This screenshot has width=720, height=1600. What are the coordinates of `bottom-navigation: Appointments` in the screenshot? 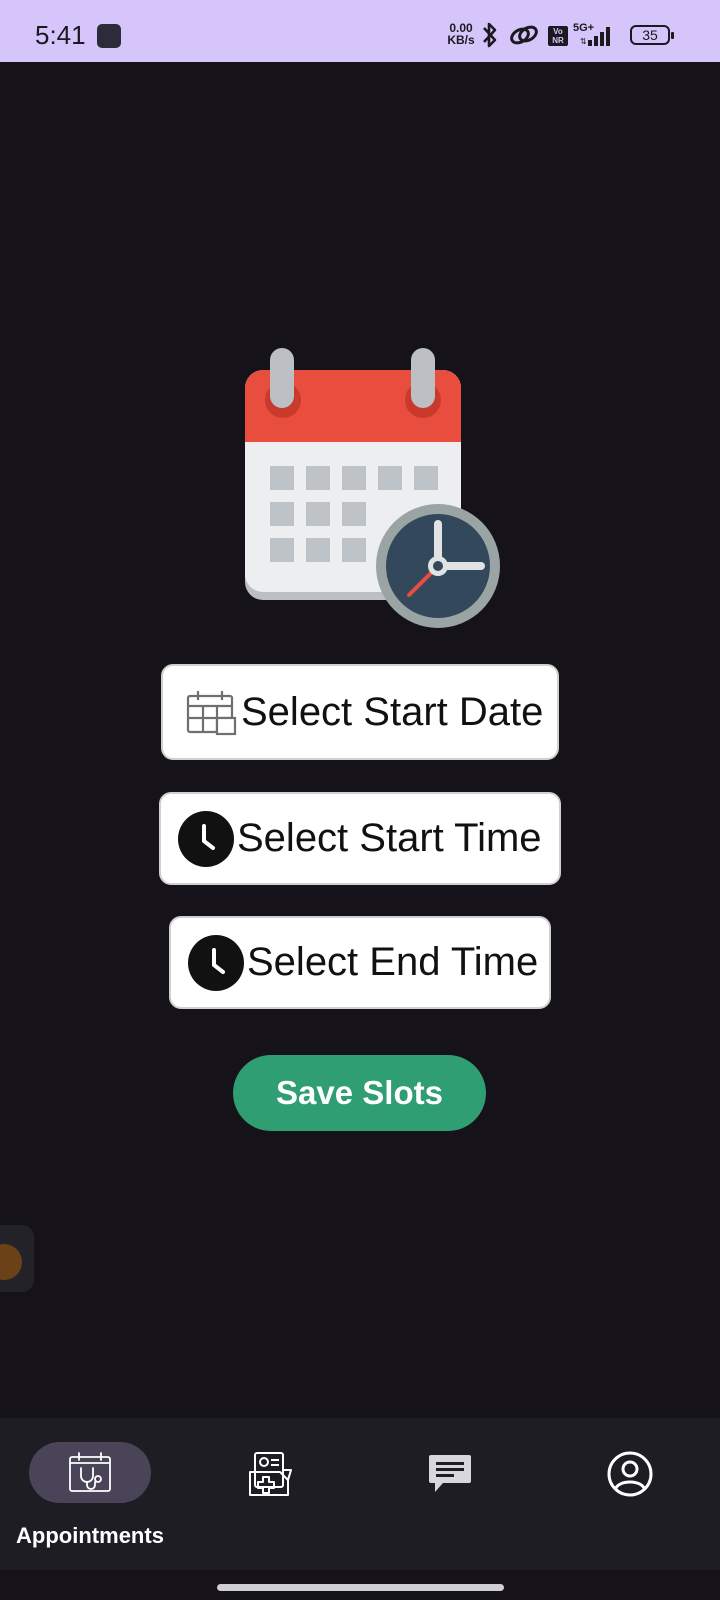 It's located at (360, 1494).